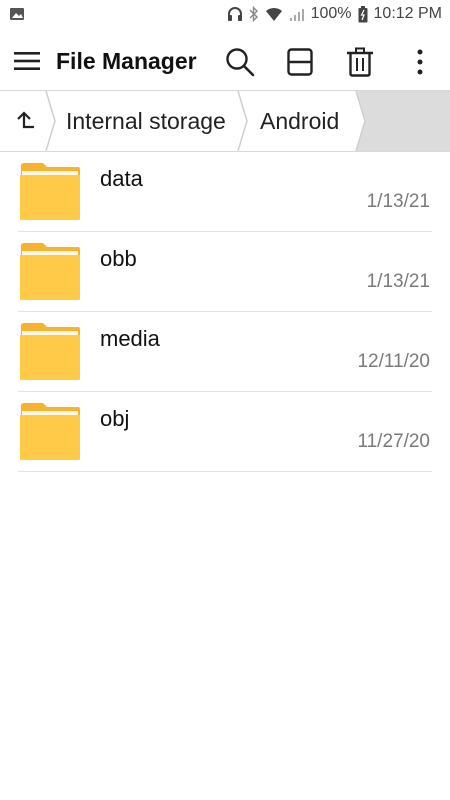 Image resolution: width=450 pixels, height=800 pixels. What do you see at coordinates (225, 16) in the screenshot?
I see `status-bar: 100% 10:12 PM` at bounding box center [225, 16].